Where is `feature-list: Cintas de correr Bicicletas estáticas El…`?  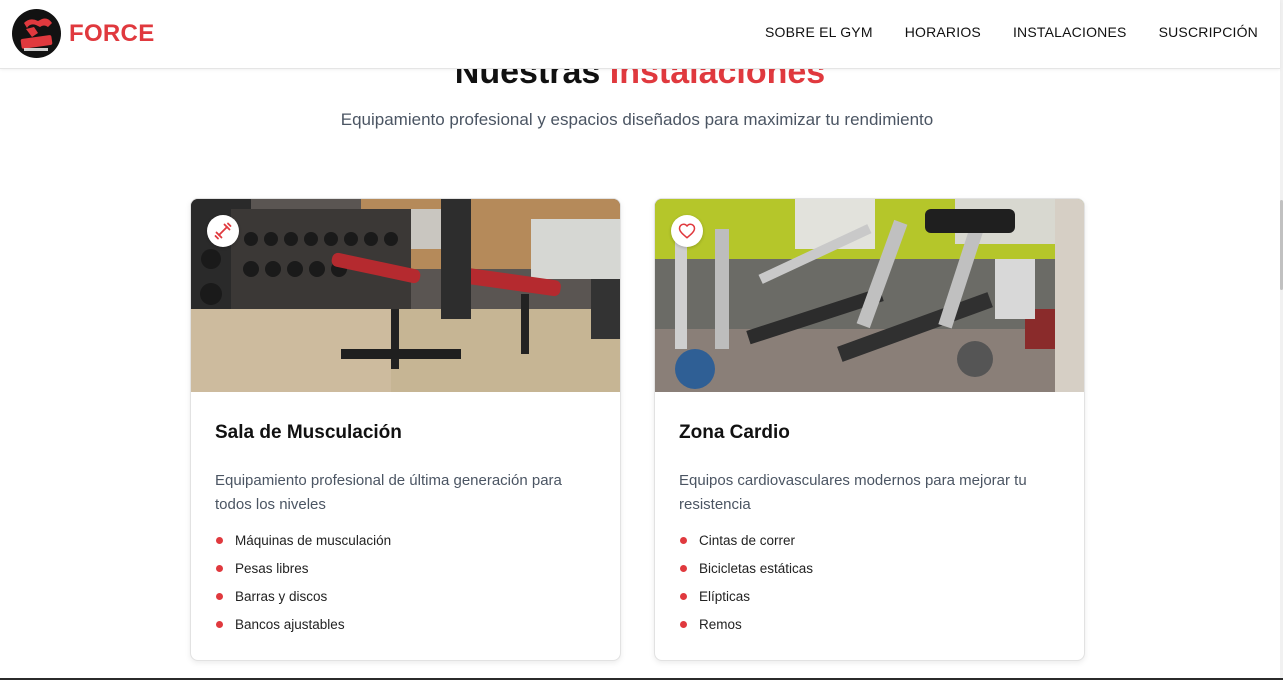
feature-list: Cintas de correr Bicicletas estáticas El… is located at coordinates (869, 583).